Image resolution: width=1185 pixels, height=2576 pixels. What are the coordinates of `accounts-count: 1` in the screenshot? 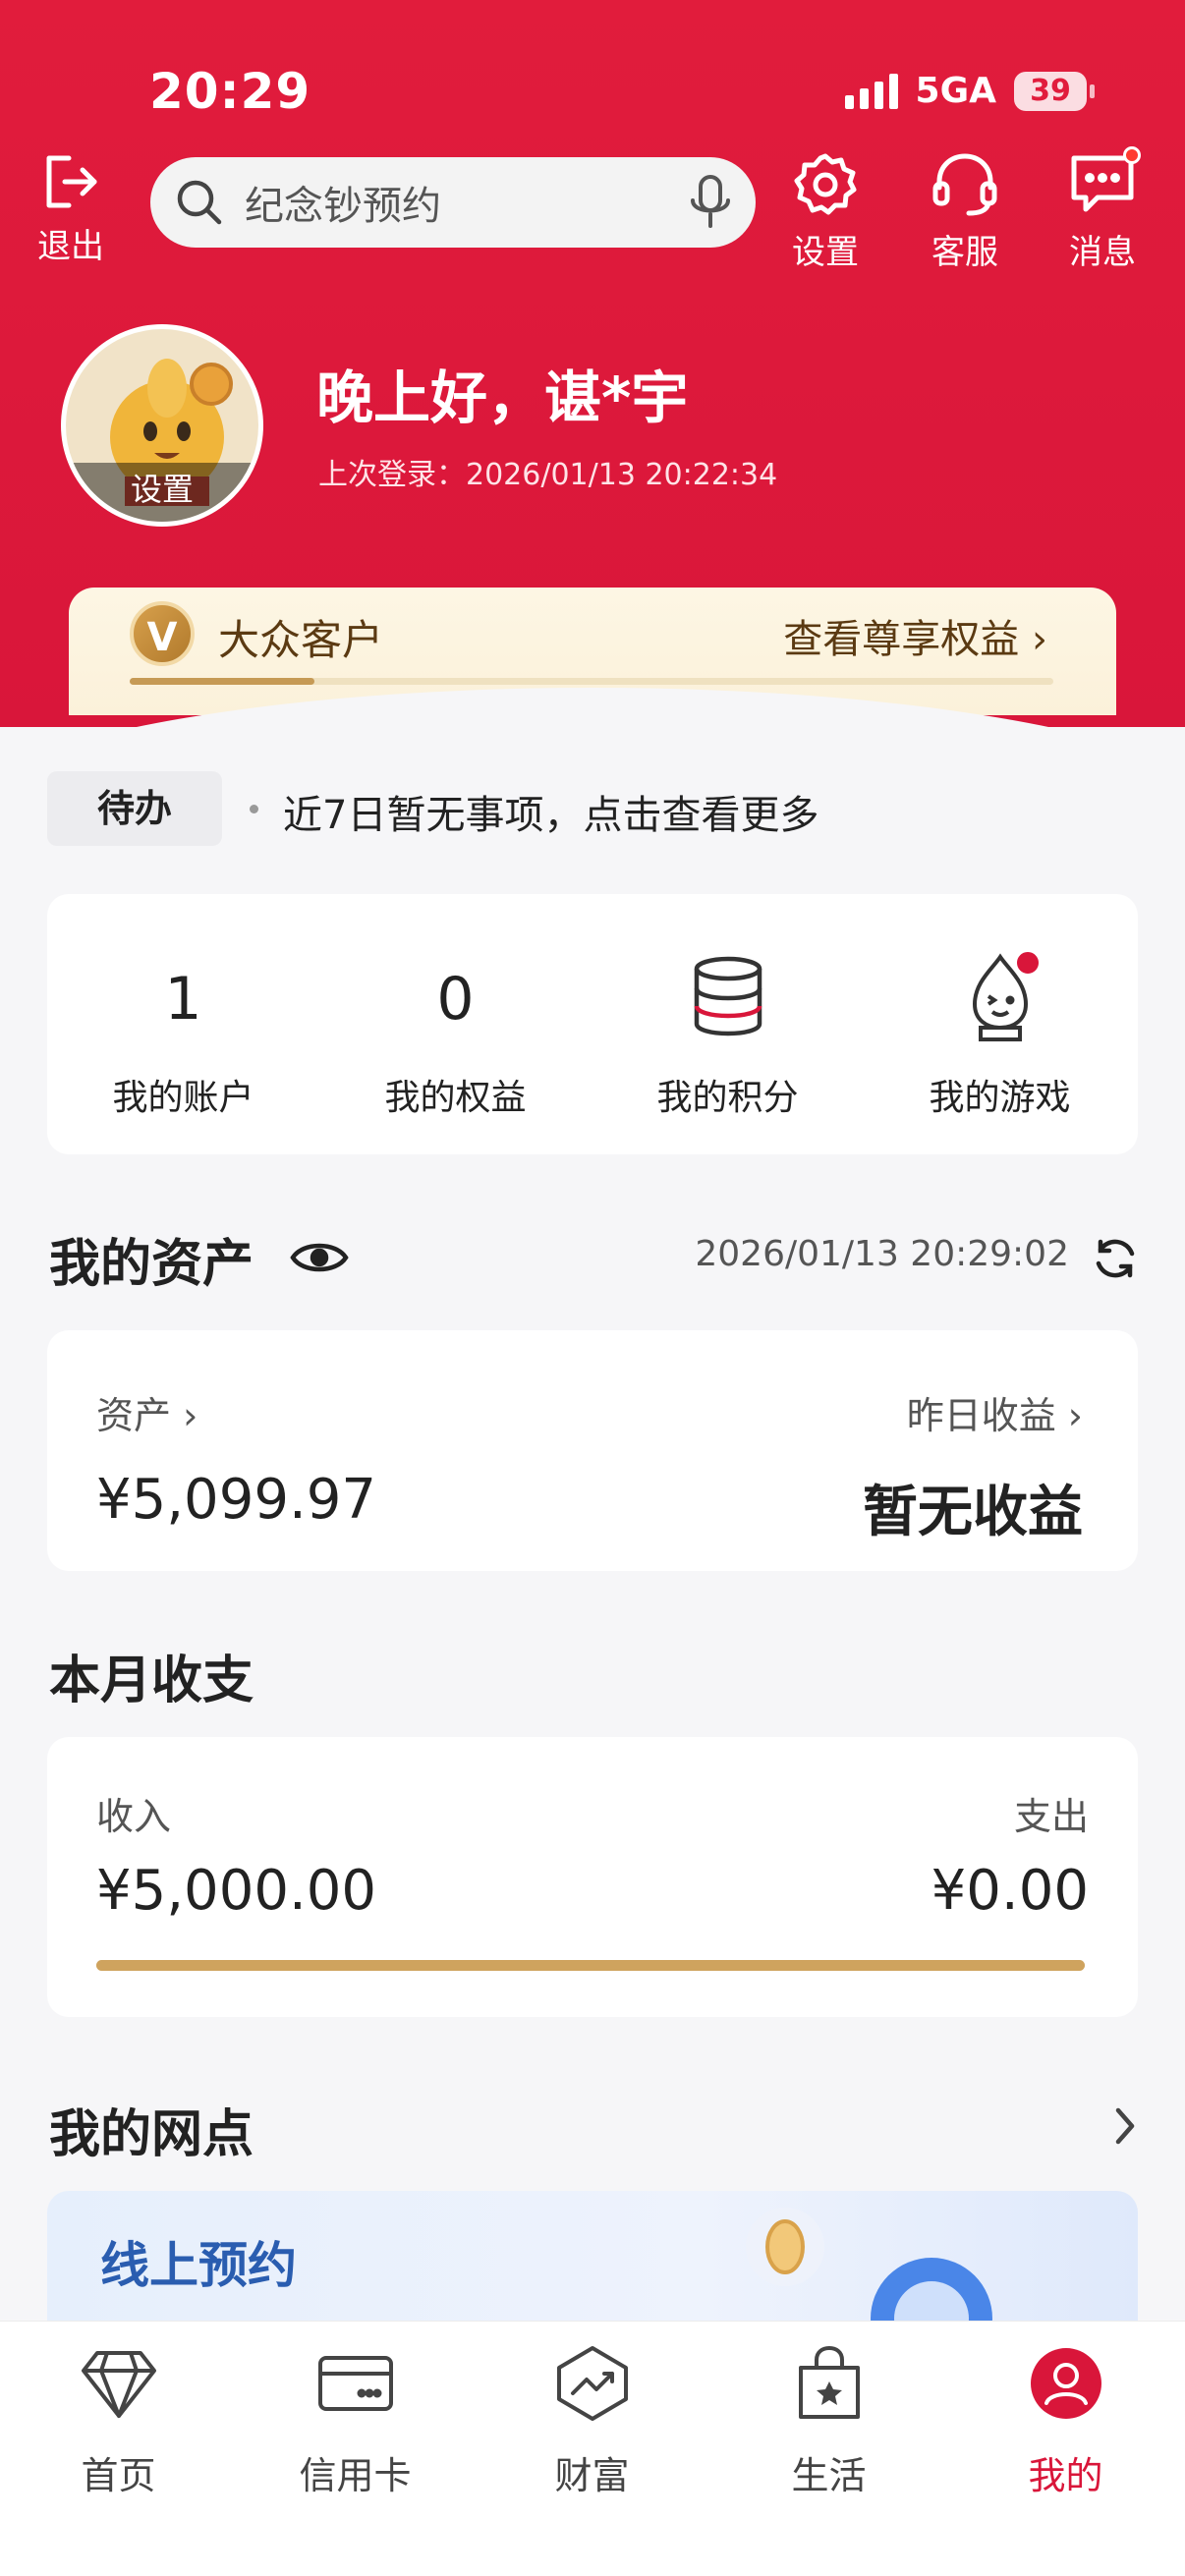 It's located at (183, 999).